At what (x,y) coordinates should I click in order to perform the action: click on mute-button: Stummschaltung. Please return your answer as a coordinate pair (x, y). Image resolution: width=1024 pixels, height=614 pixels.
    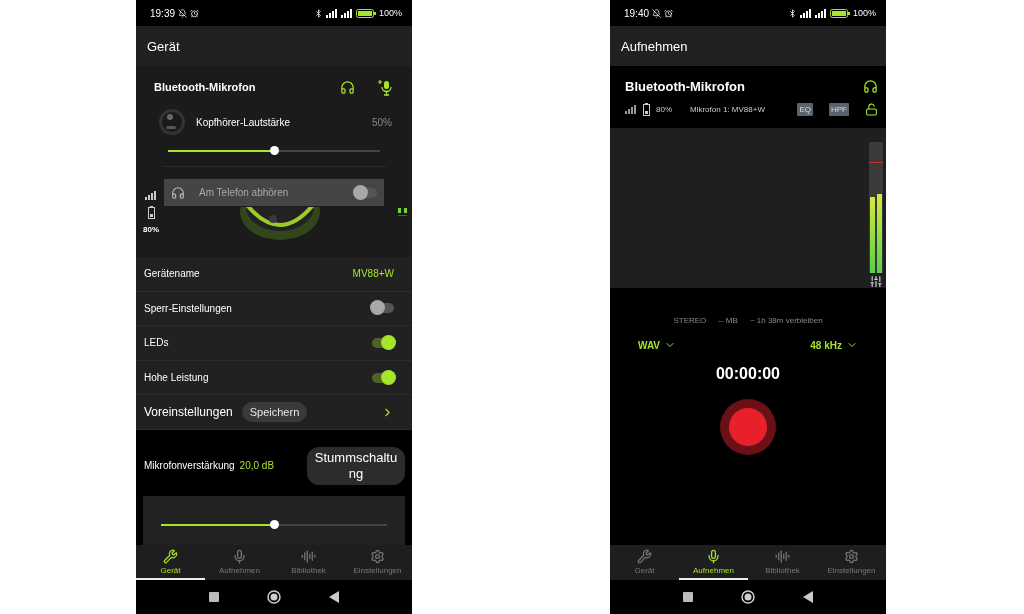
    Looking at the image, I should click on (356, 466).